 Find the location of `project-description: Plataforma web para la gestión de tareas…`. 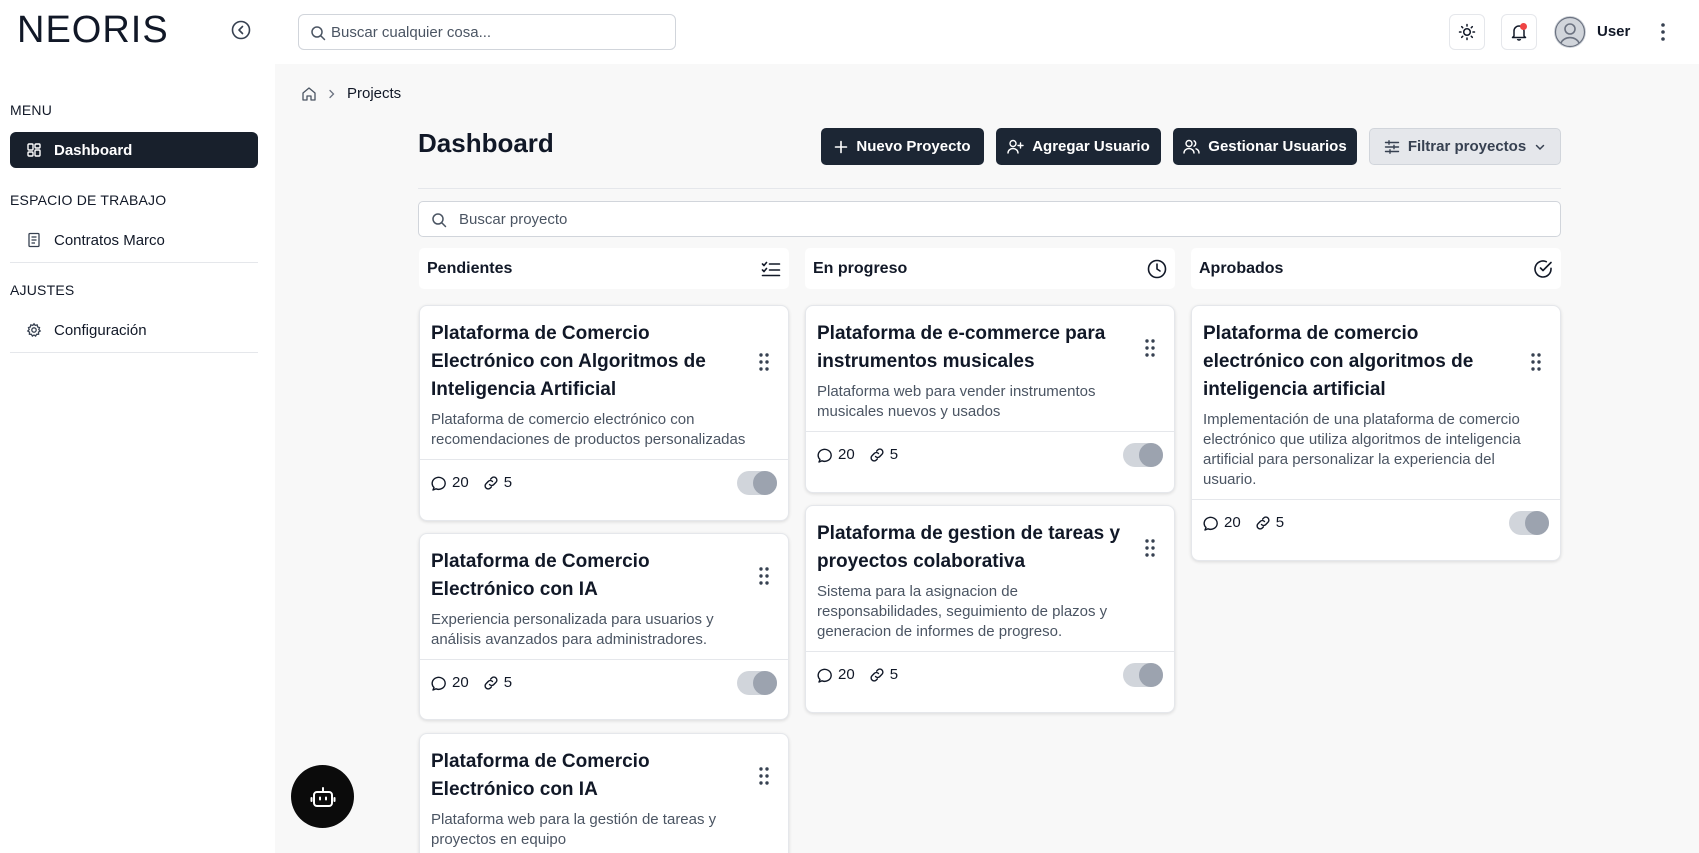

project-description: Plataforma web para la gestión de tareas… is located at coordinates (574, 829).